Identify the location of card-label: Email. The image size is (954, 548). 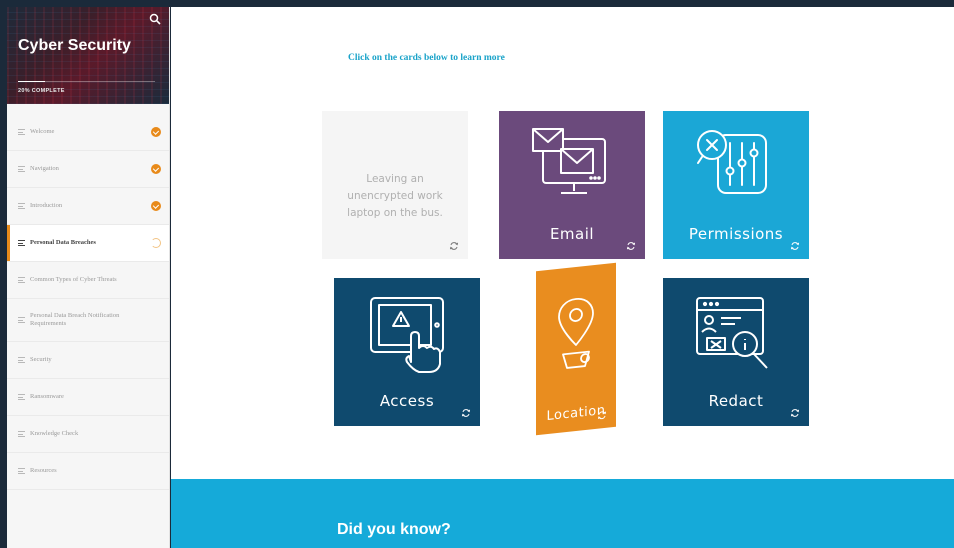
(572, 234).